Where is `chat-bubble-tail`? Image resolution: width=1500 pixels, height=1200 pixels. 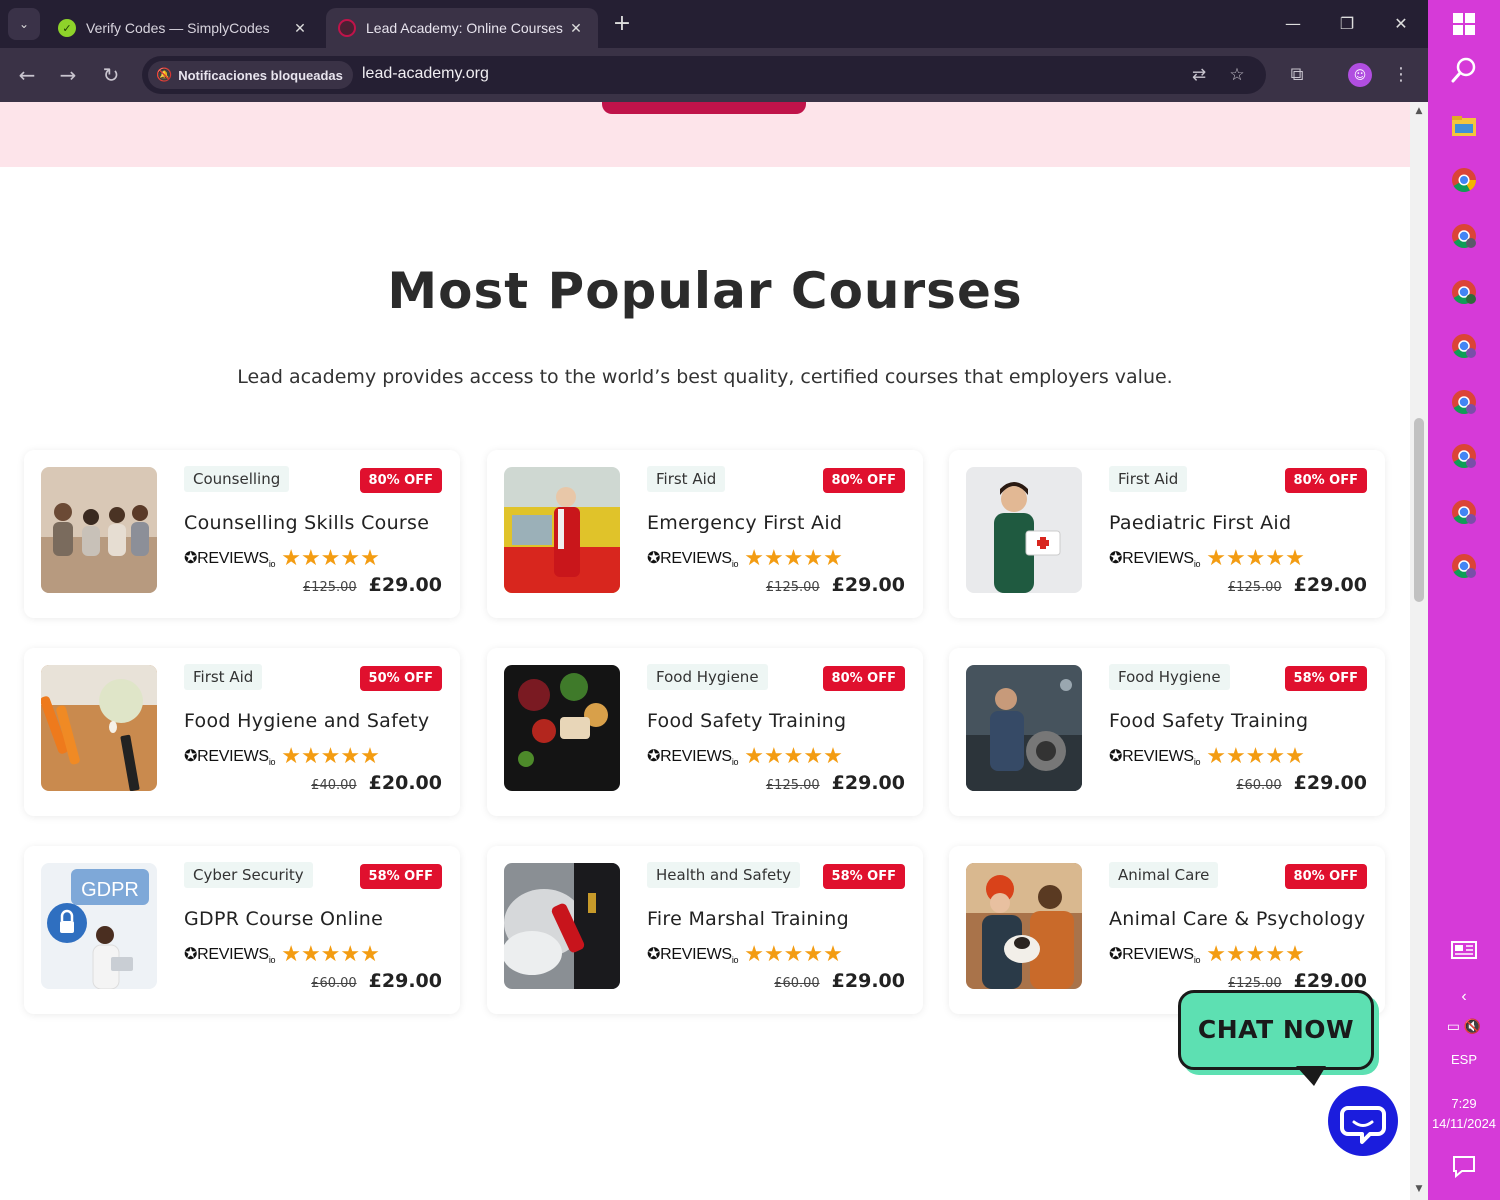 chat-bubble-tail is located at coordinates (1311, 1076).